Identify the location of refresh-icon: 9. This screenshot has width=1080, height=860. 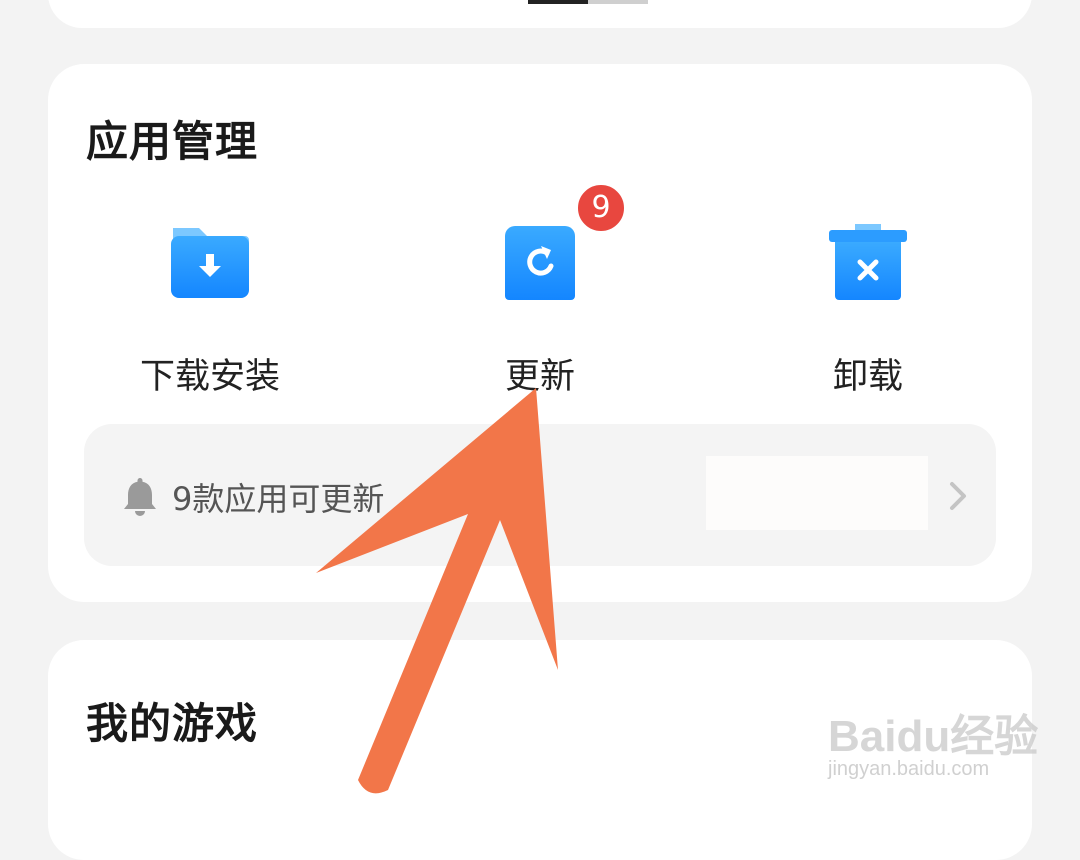
(562, 243).